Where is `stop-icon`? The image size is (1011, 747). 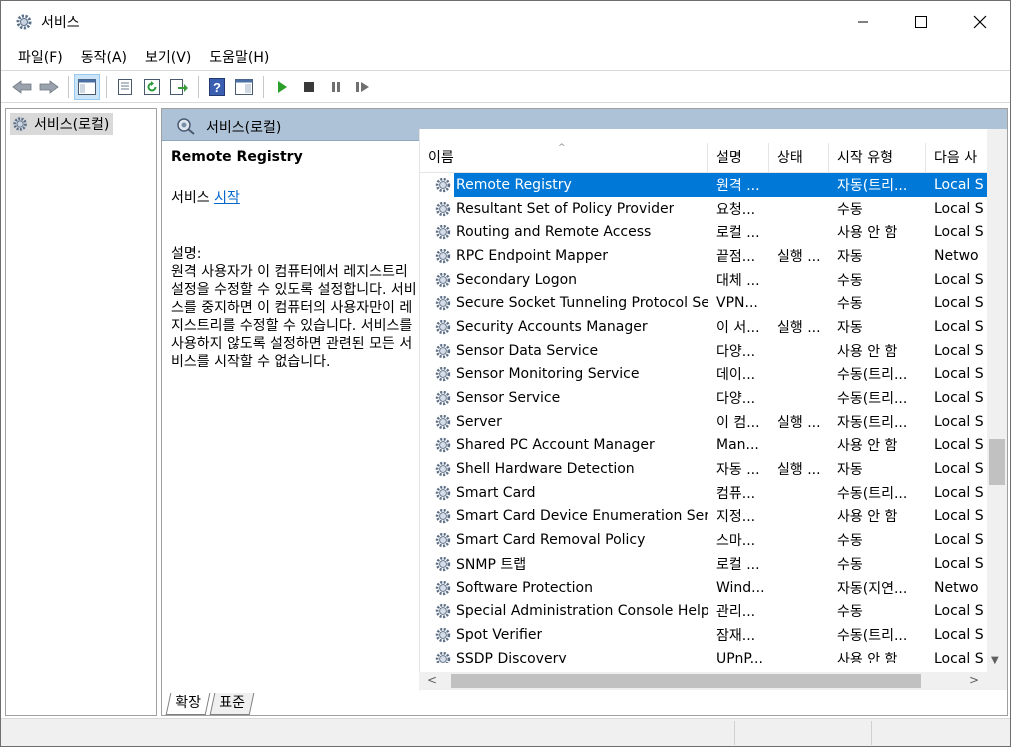
stop-icon is located at coordinates (309, 86).